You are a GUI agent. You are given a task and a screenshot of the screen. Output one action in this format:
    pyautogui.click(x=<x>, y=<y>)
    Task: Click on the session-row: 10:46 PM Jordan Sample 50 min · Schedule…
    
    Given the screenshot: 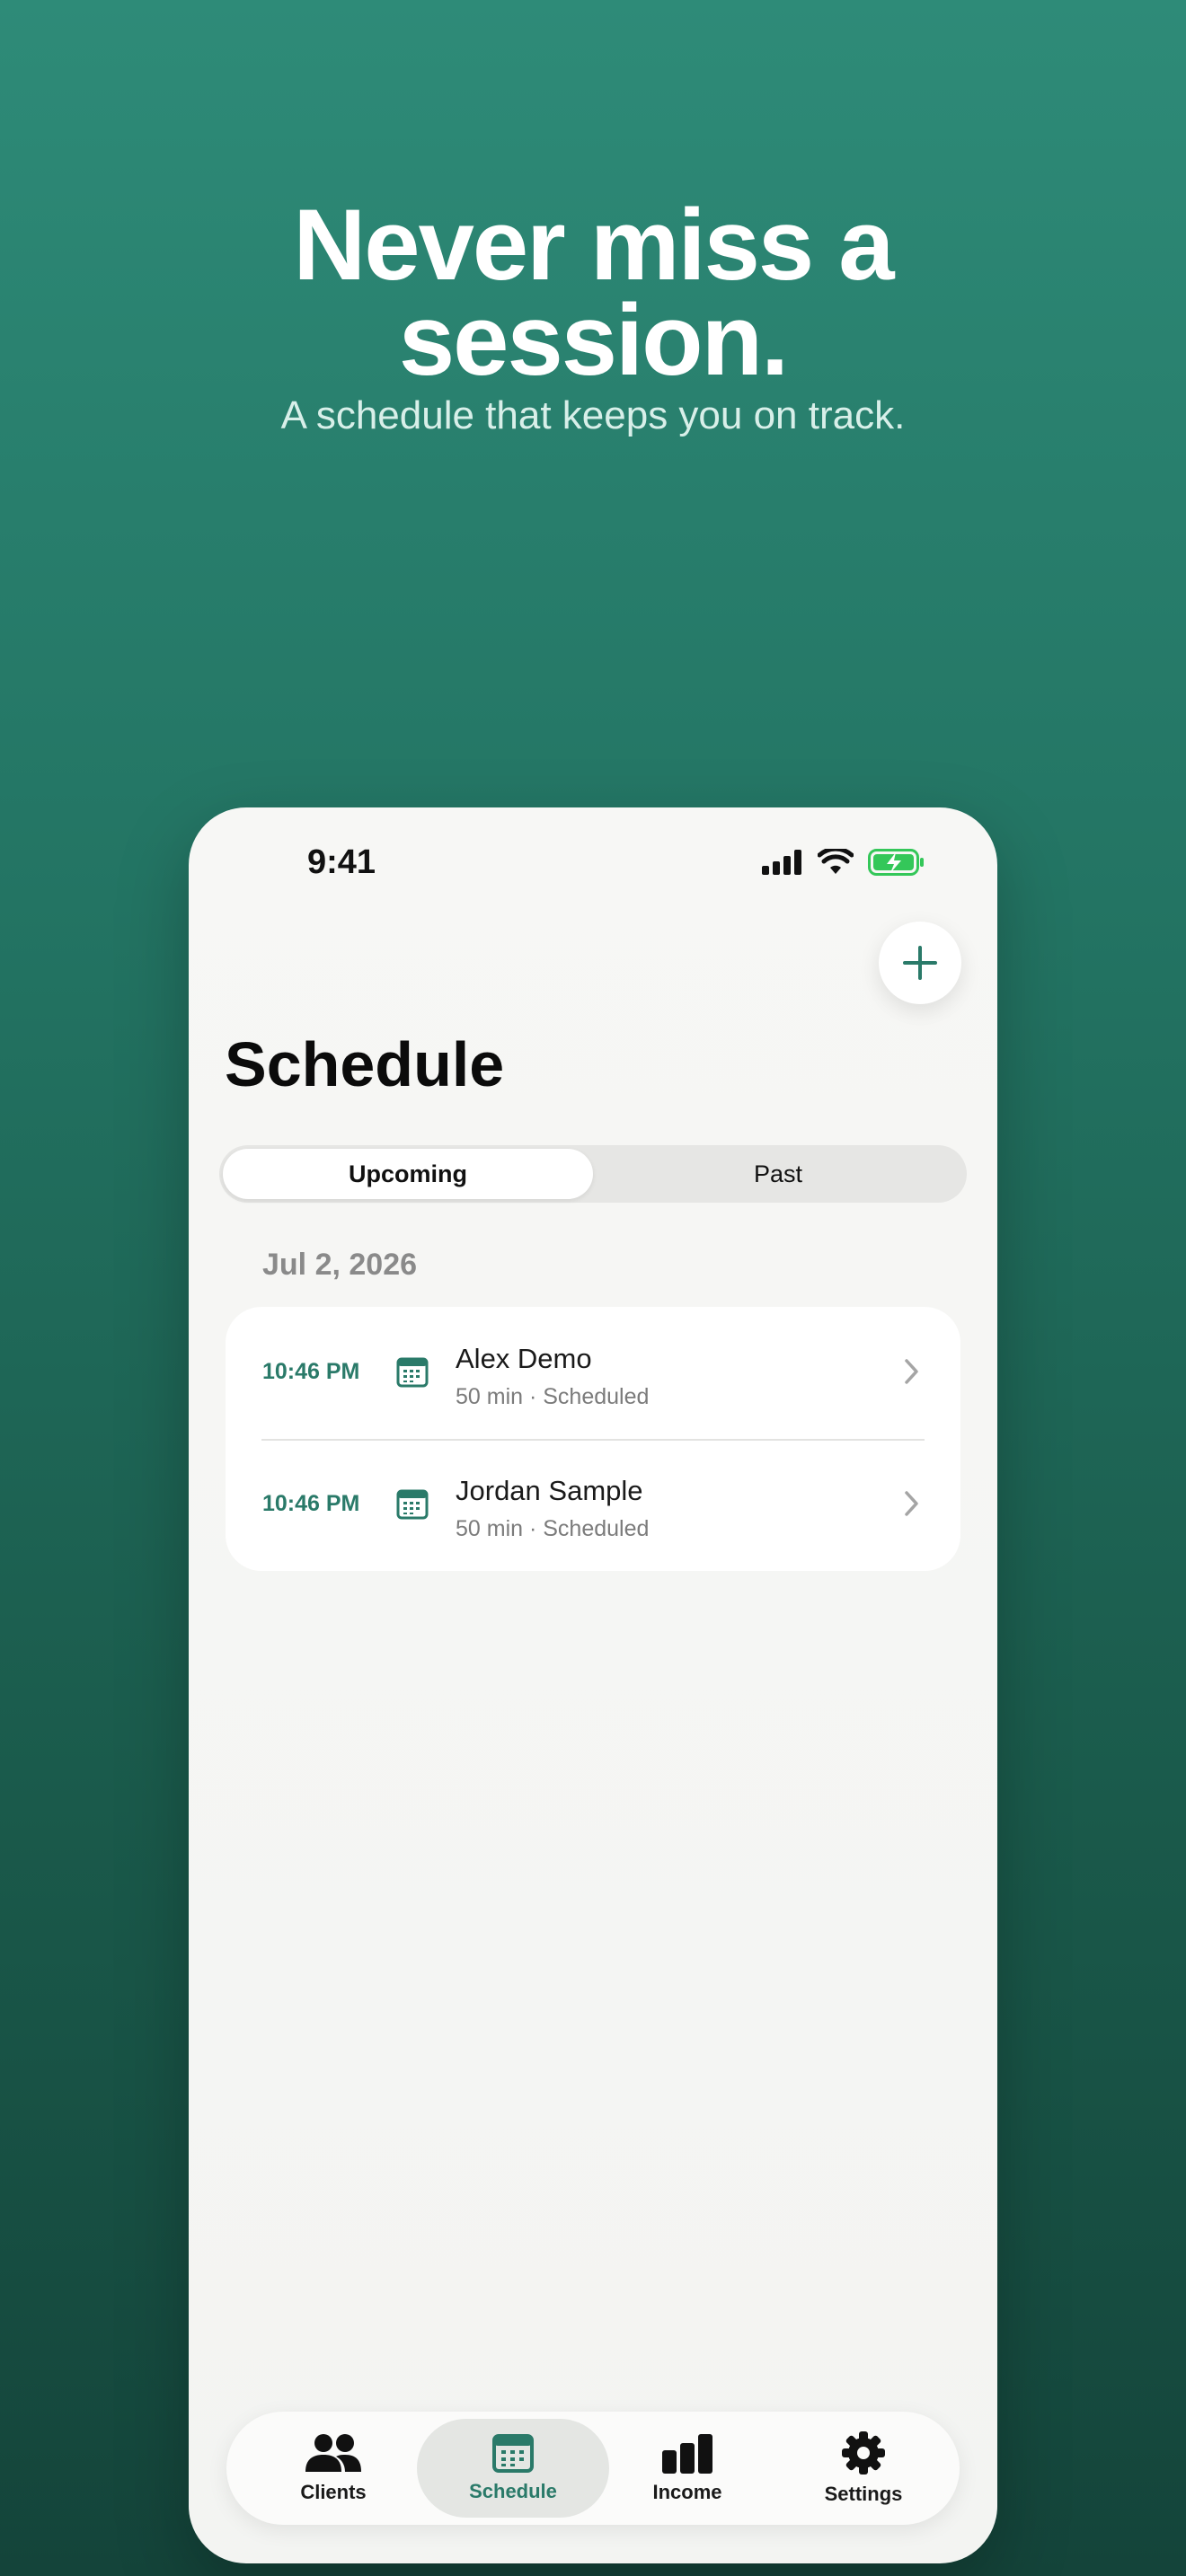 What is the action you would take?
    pyautogui.click(x=593, y=1505)
    